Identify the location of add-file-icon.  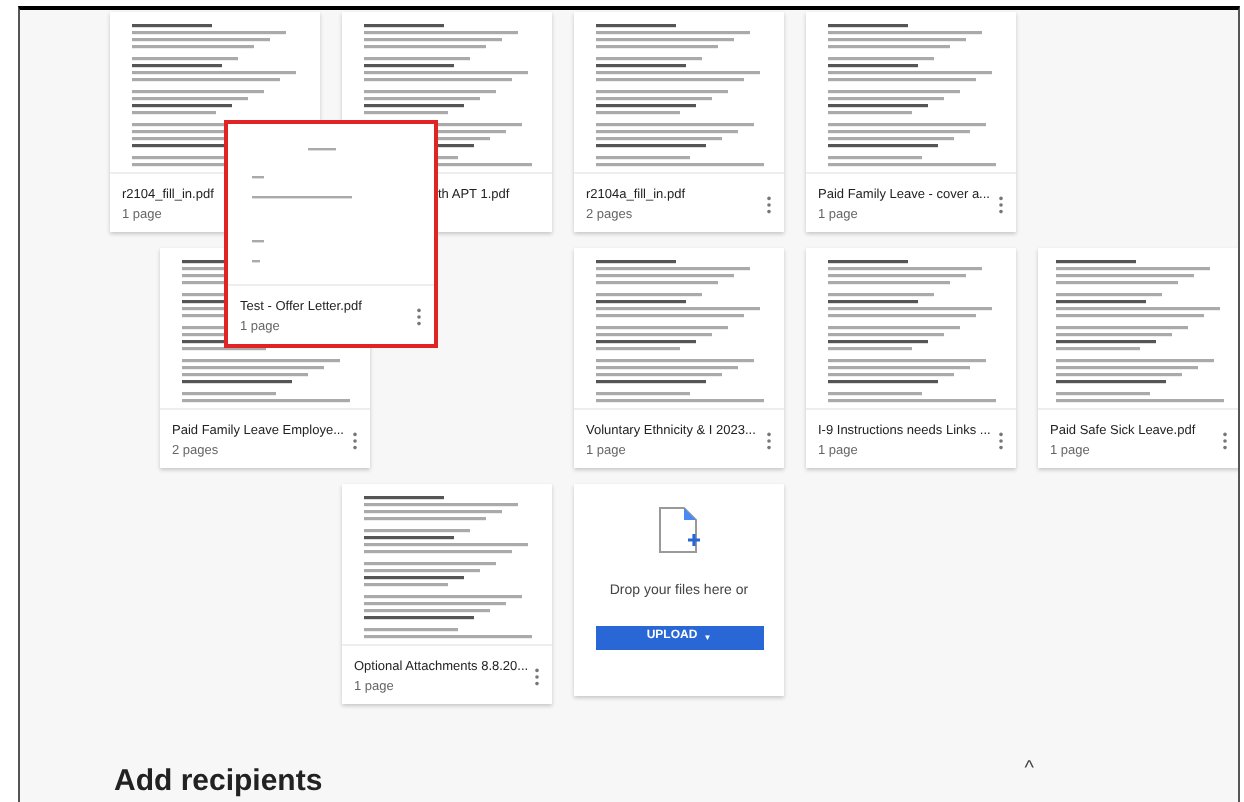
(679, 530).